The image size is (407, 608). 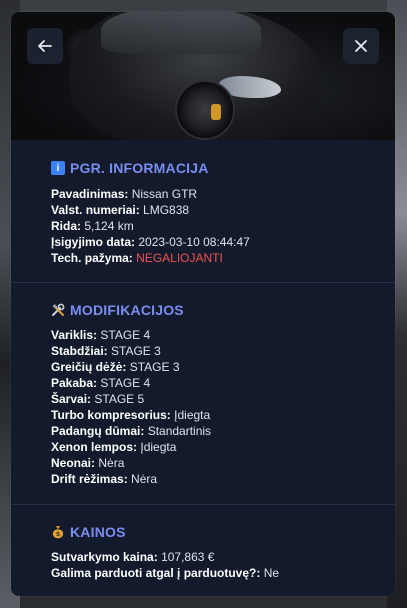 I want to click on mod-row-key: Stabdžiai:, so click(x=79, y=351).